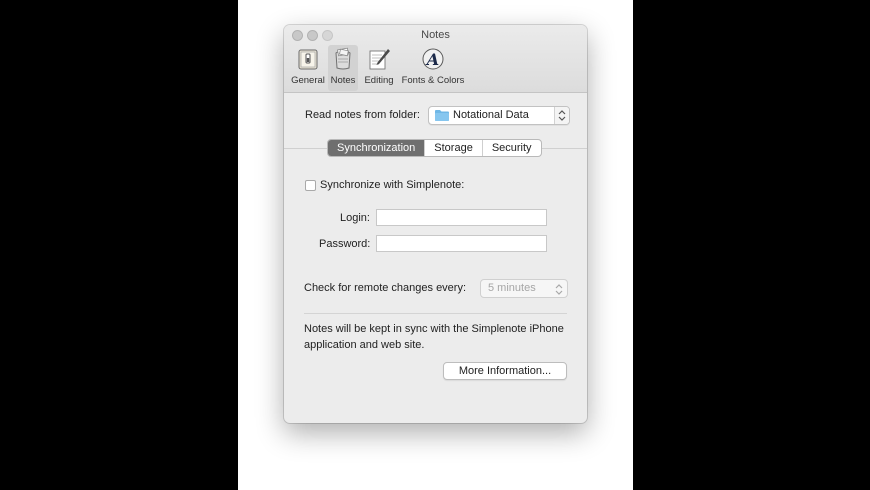  Describe the element at coordinates (442, 115) in the screenshot. I see `folder-icon` at that location.